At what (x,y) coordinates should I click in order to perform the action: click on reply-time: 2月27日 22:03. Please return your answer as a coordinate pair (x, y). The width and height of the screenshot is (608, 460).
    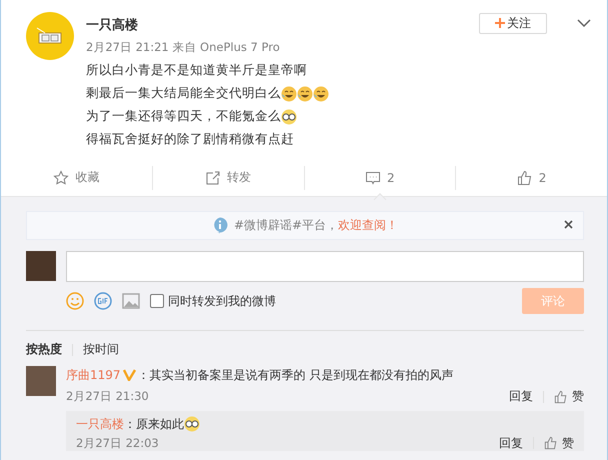
    Looking at the image, I should click on (117, 443).